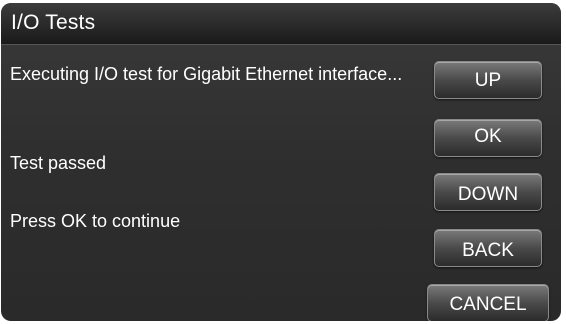 The width and height of the screenshot is (566, 324). Describe the element at coordinates (95, 221) in the screenshot. I see `instruction-message: Press OK to continue` at that location.